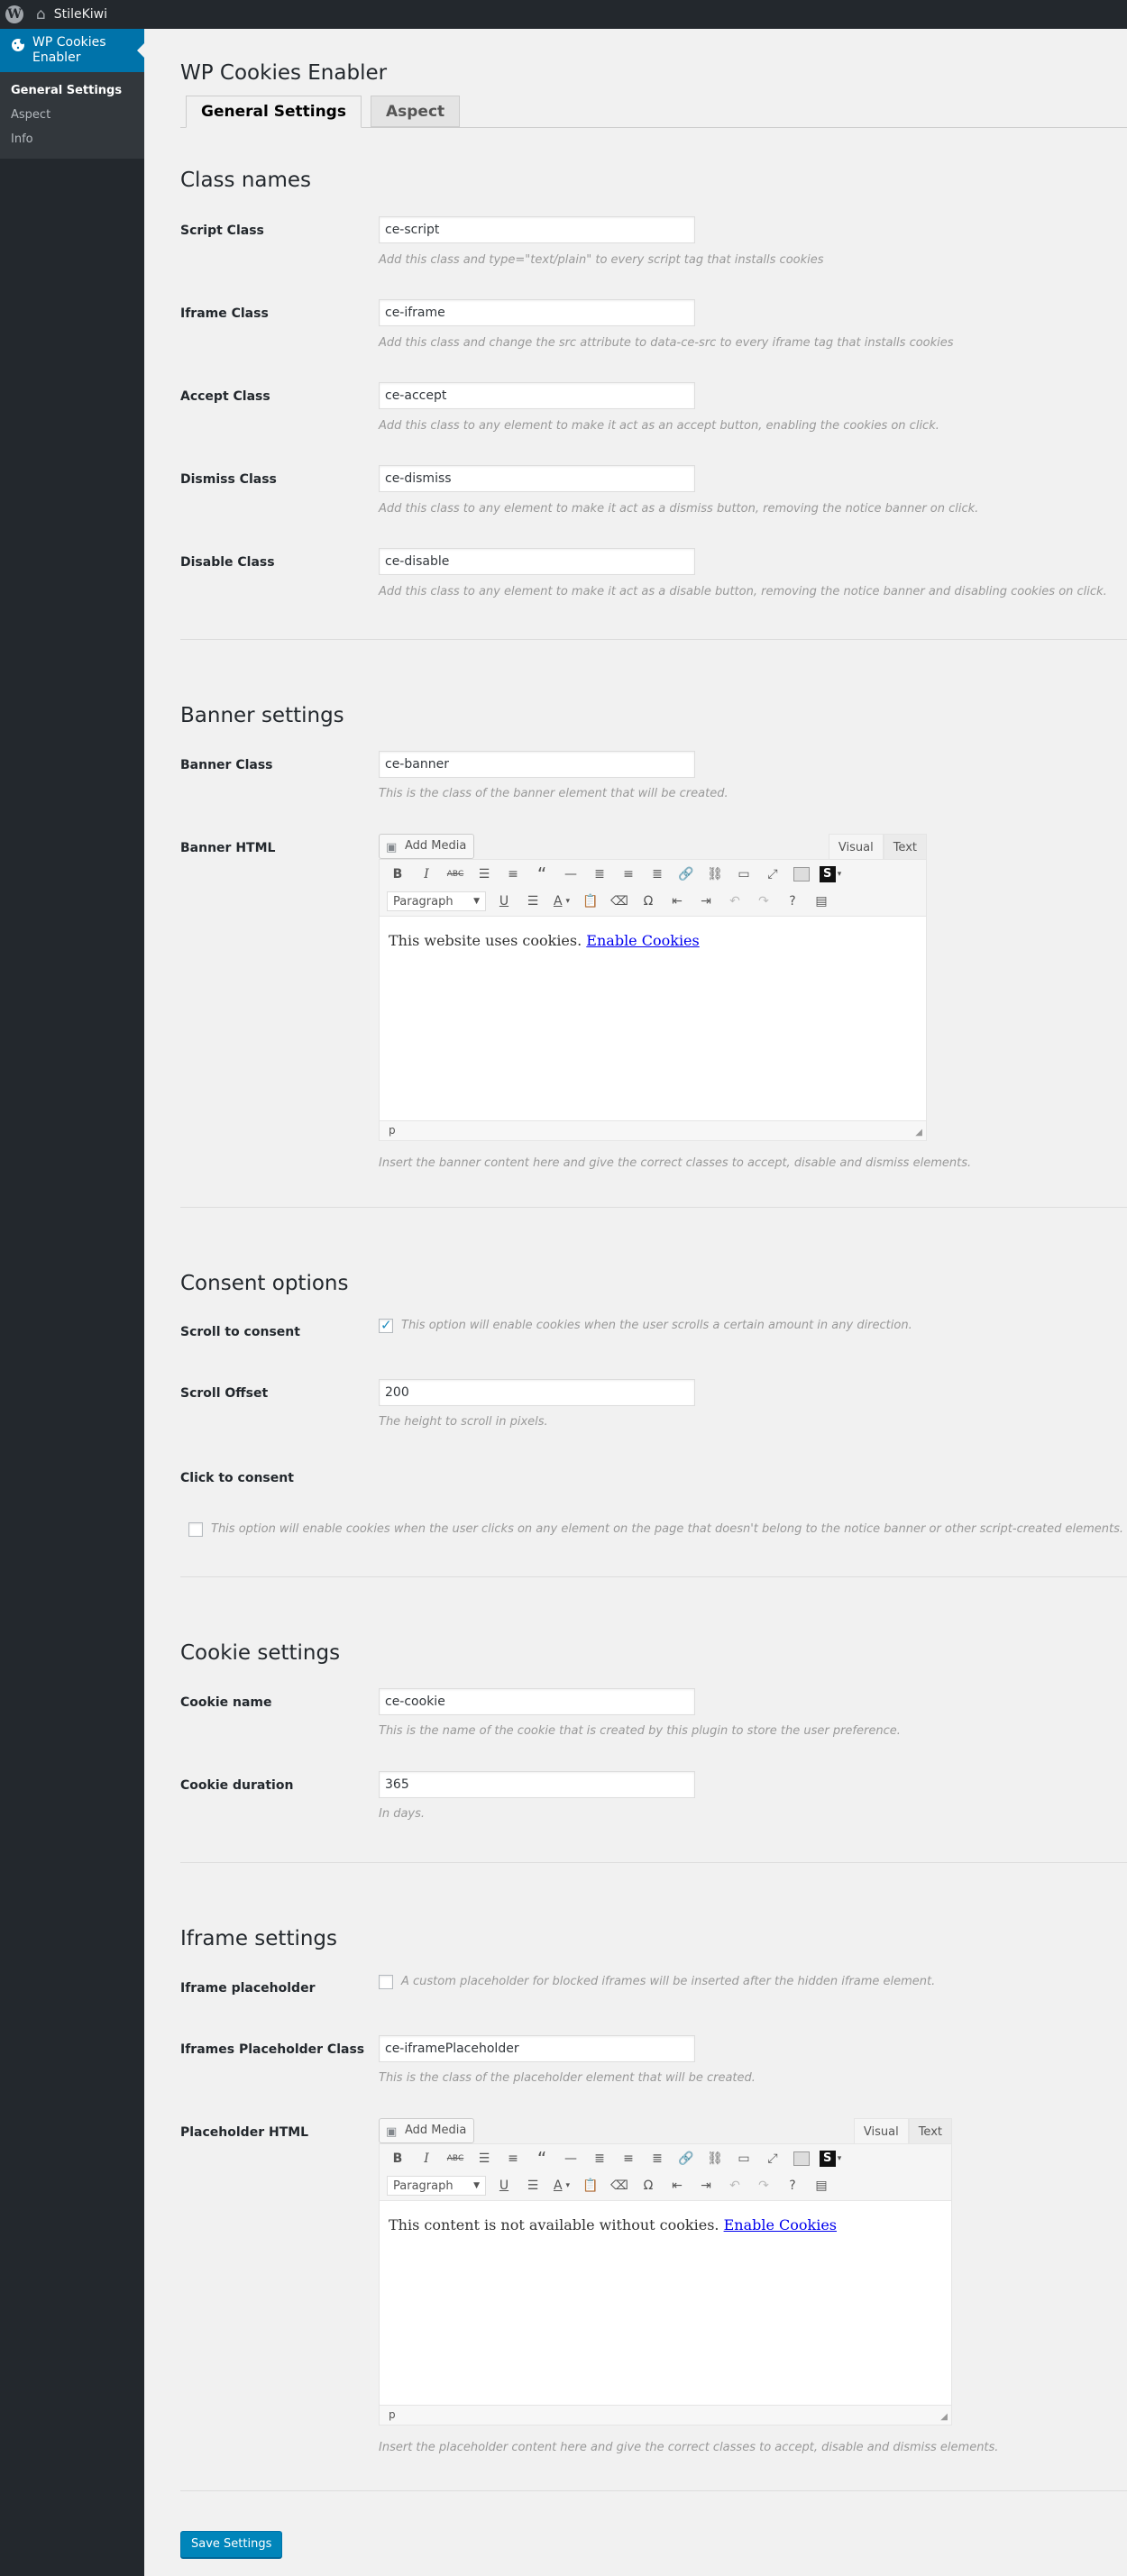  I want to click on disable-class-input, so click(537, 561).